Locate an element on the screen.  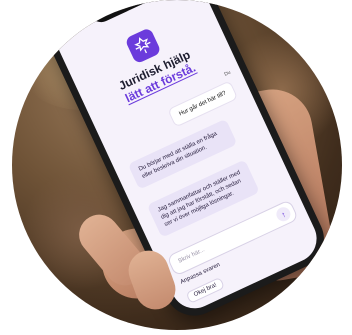
app-logo-icon is located at coordinates (143, 46).